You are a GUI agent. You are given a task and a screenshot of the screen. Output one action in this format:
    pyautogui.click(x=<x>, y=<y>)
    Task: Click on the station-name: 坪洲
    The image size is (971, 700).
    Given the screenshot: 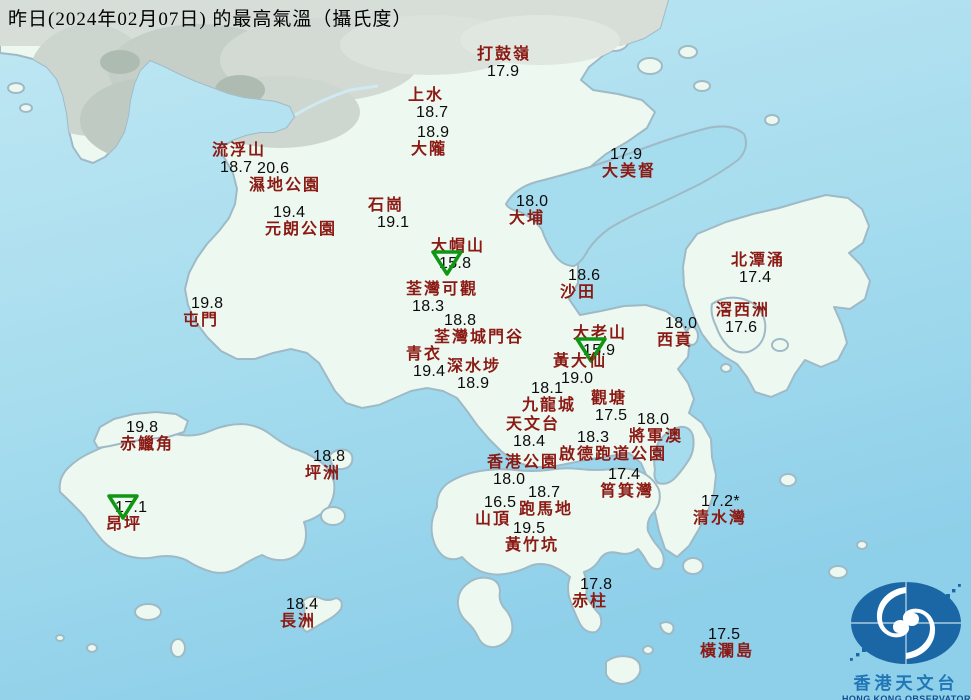 What is the action you would take?
    pyautogui.click(x=323, y=473)
    